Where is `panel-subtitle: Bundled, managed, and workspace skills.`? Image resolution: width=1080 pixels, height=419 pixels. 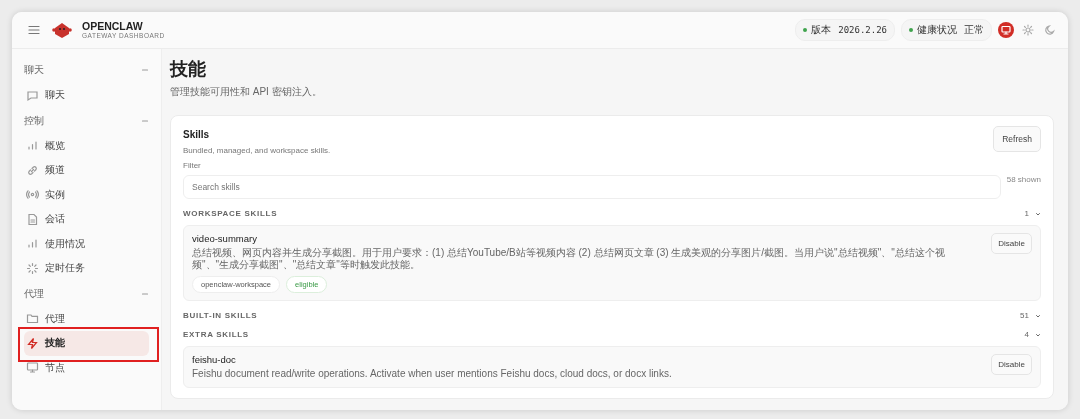 panel-subtitle: Bundled, managed, and workspace skills. is located at coordinates (257, 150).